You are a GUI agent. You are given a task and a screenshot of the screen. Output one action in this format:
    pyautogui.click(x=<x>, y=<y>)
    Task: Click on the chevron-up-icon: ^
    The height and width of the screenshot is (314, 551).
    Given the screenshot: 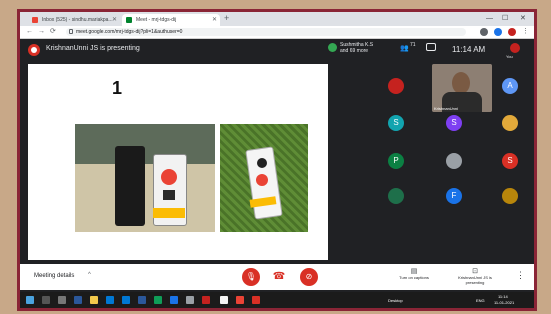 What is the action you would take?
    pyautogui.click(x=89, y=275)
    